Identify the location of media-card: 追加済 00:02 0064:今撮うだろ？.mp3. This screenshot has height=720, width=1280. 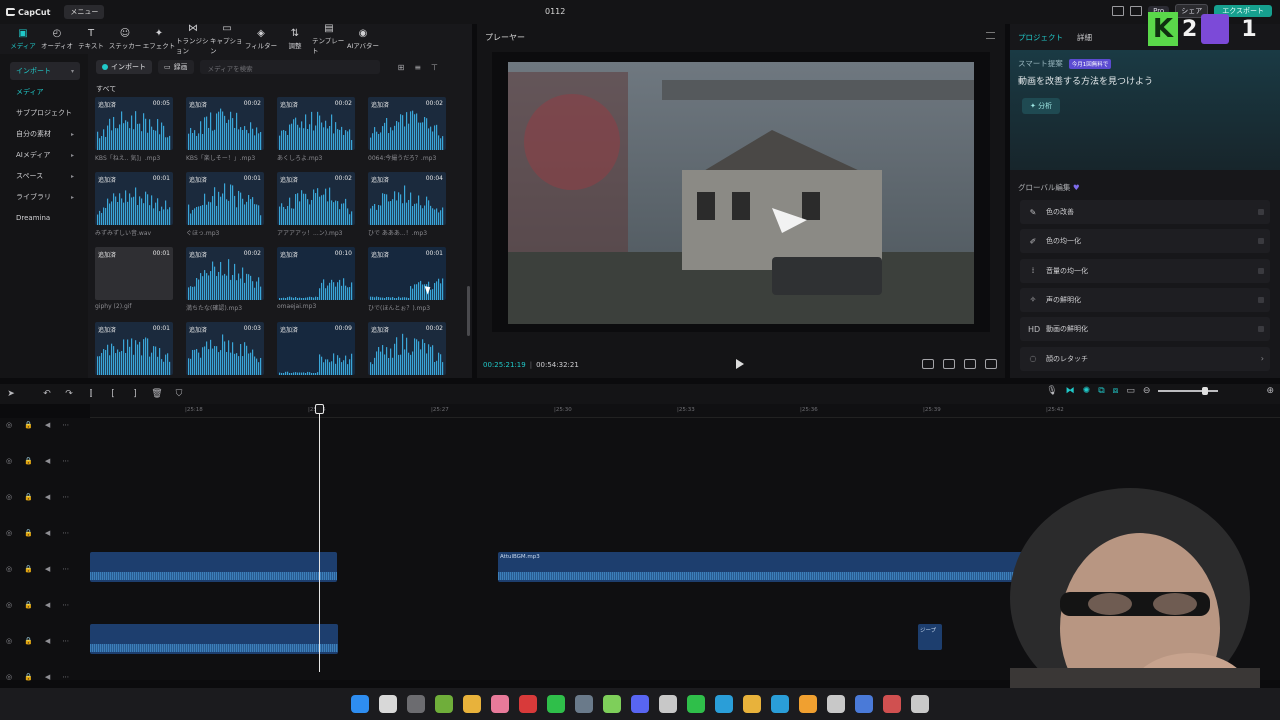
(407, 134).